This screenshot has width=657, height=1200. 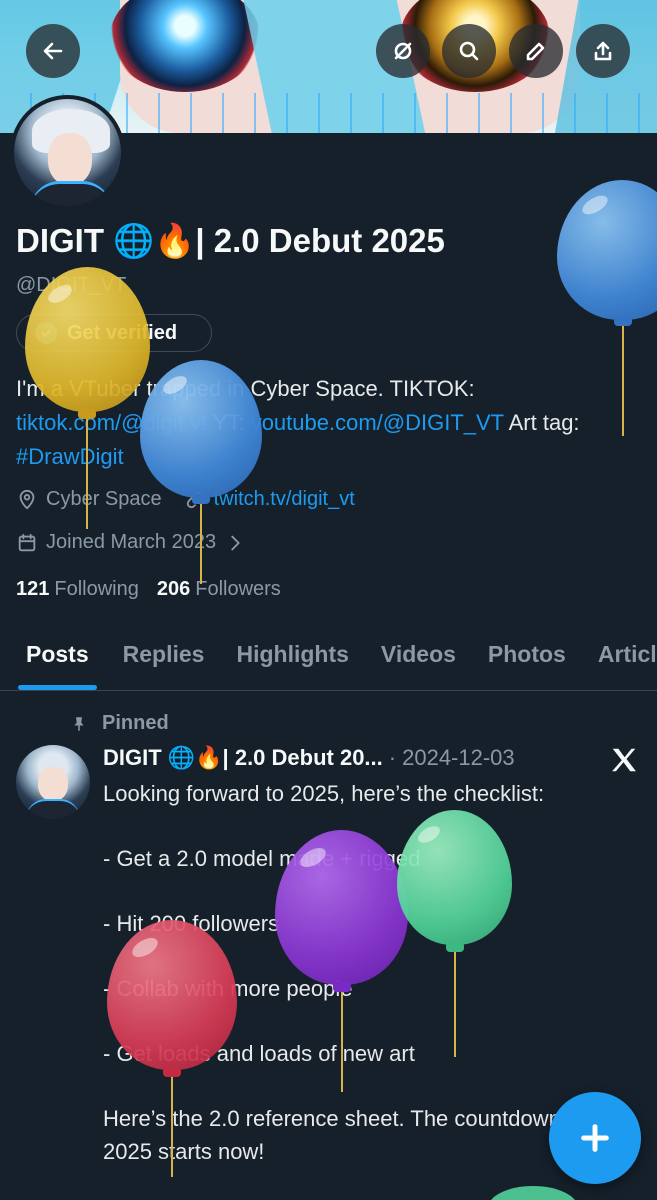 What do you see at coordinates (104, 499) in the screenshot?
I see `profile-location: Cyber Space` at bounding box center [104, 499].